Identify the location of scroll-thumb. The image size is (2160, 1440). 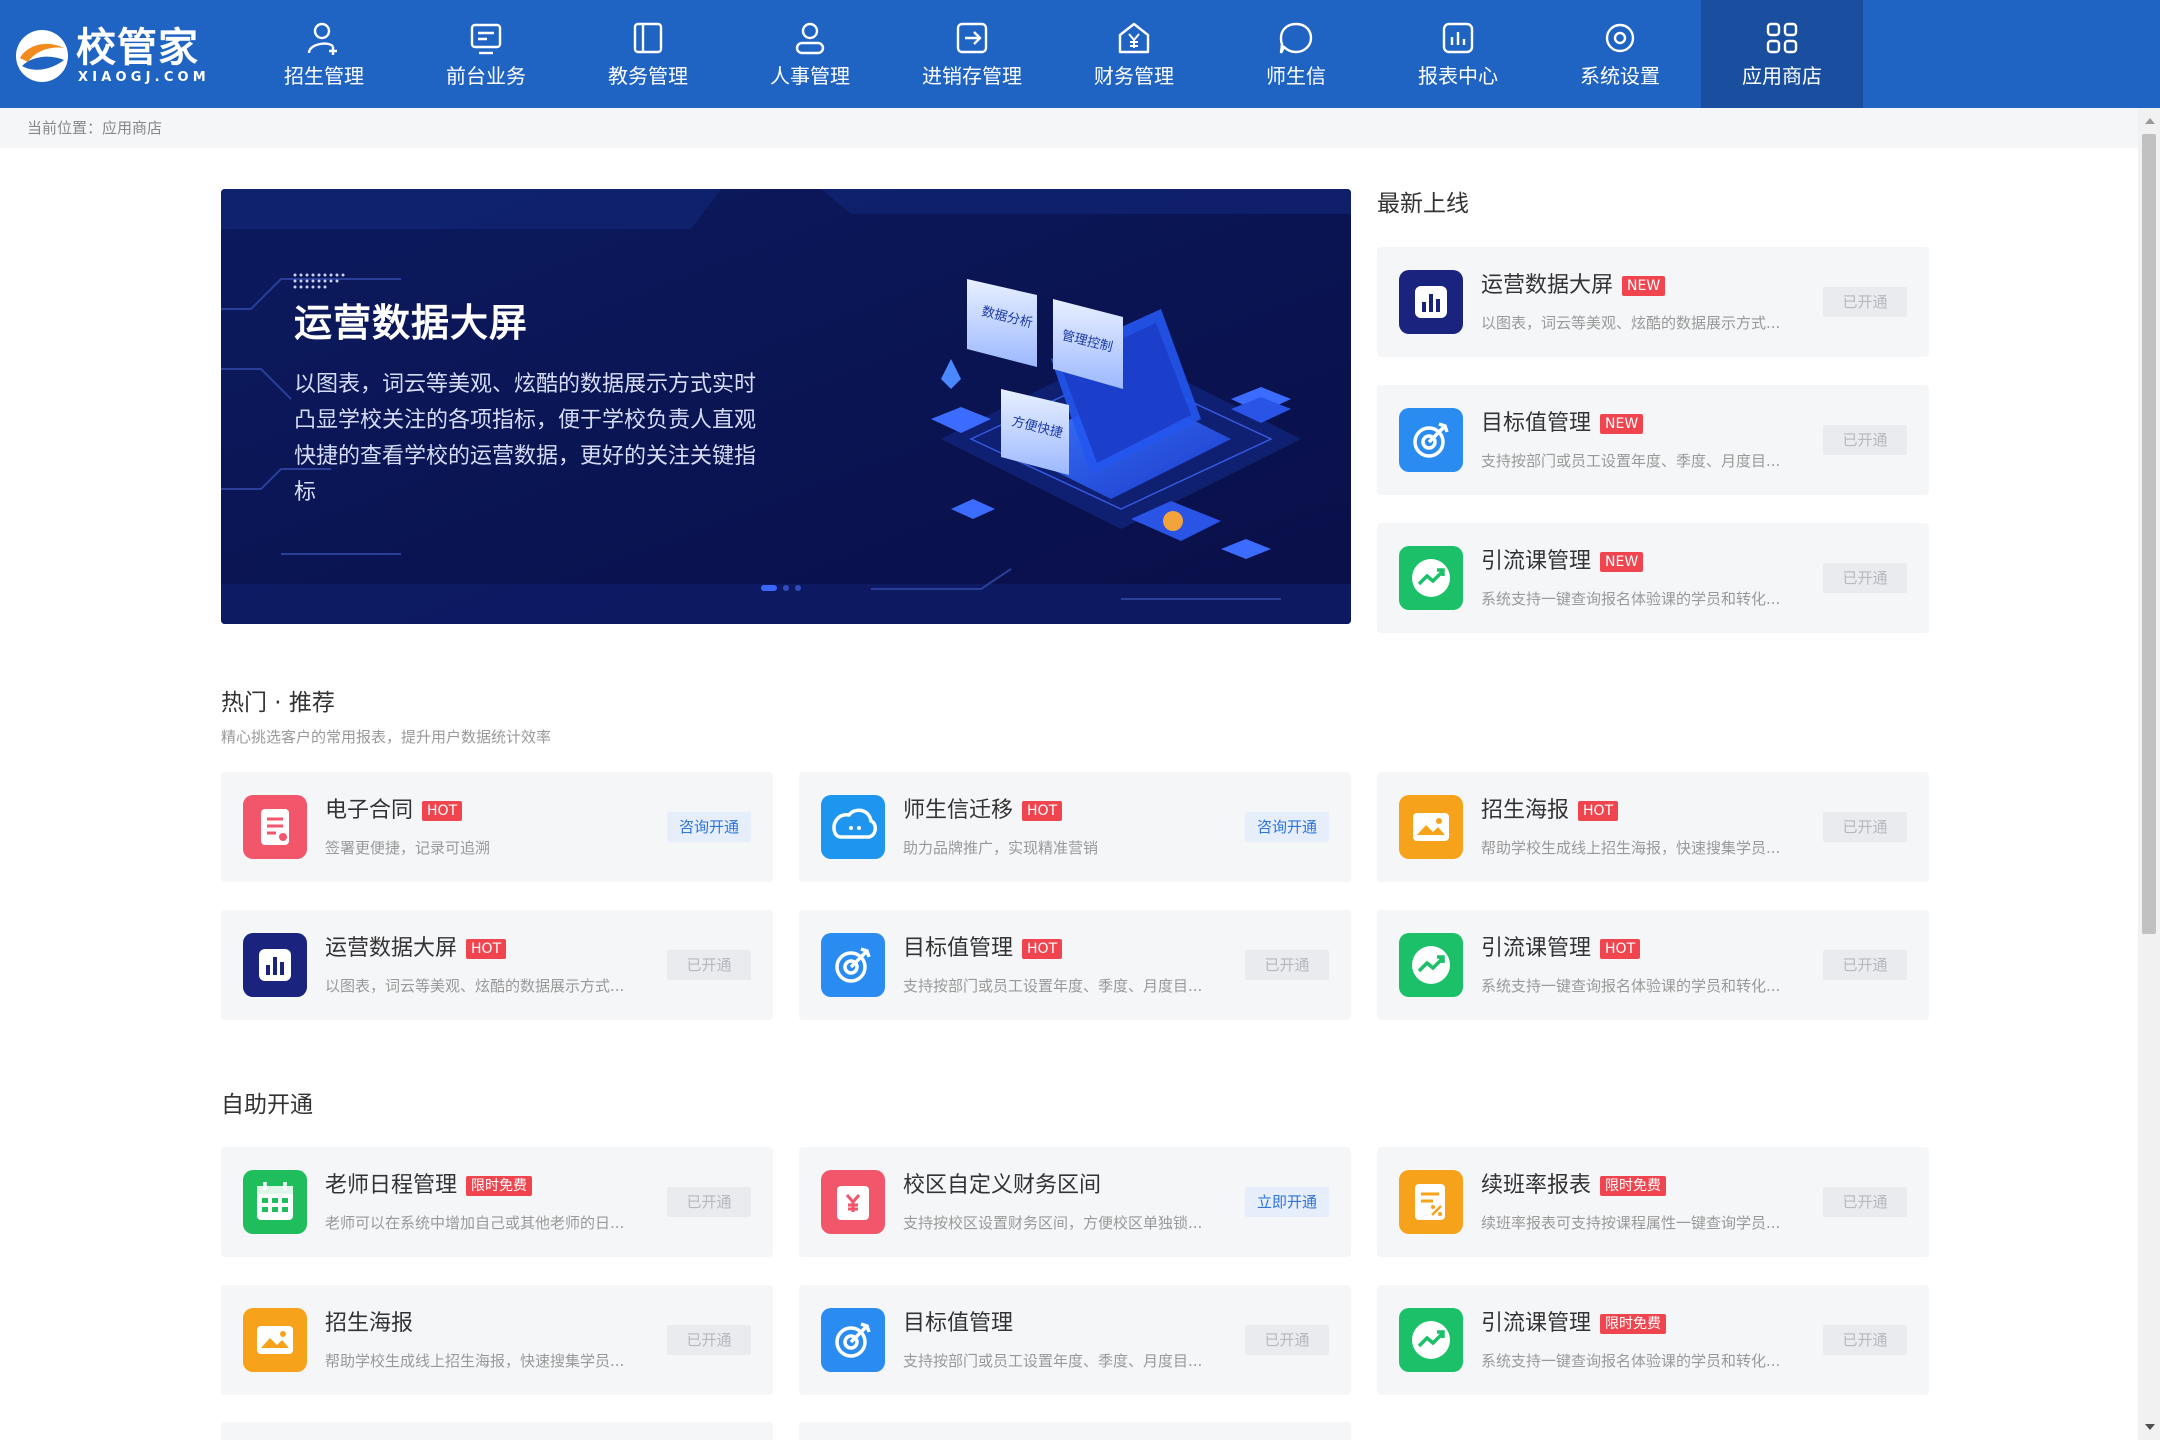
(2149, 534).